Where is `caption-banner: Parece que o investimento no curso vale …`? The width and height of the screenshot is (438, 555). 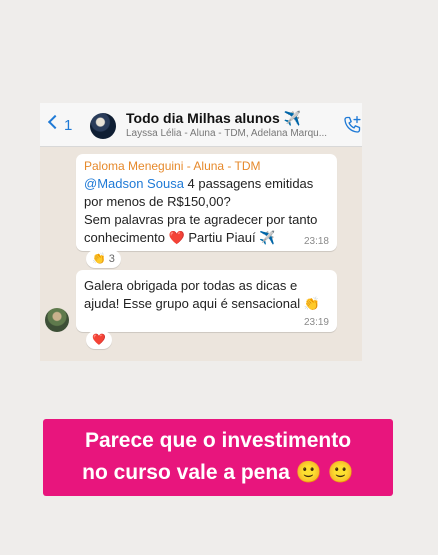
caption-banner: Parece que o investimento no curso vale … is located at coordinates (218, 457).